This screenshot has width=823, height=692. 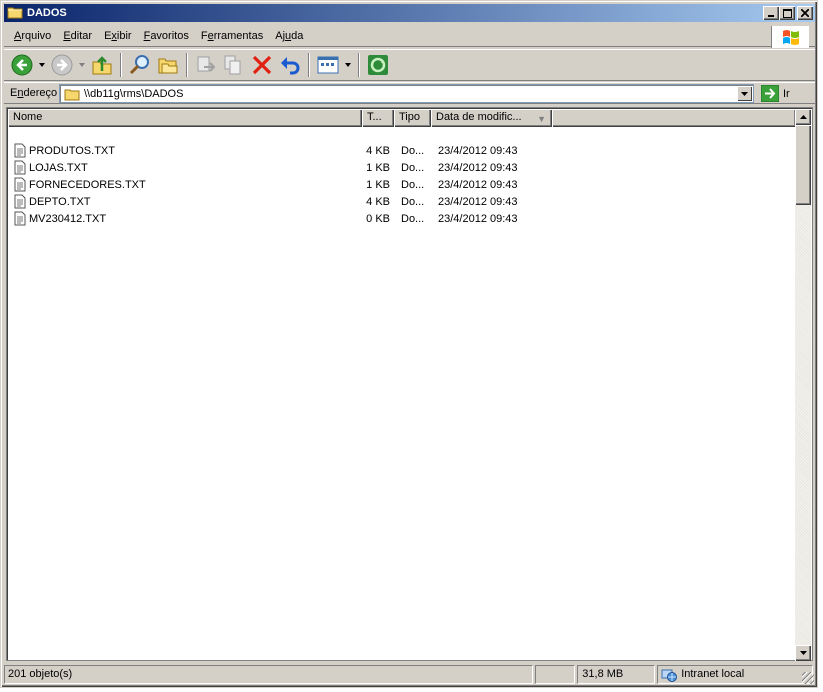 I want to click on window-title: DADOS, so click(x=47, y=13).